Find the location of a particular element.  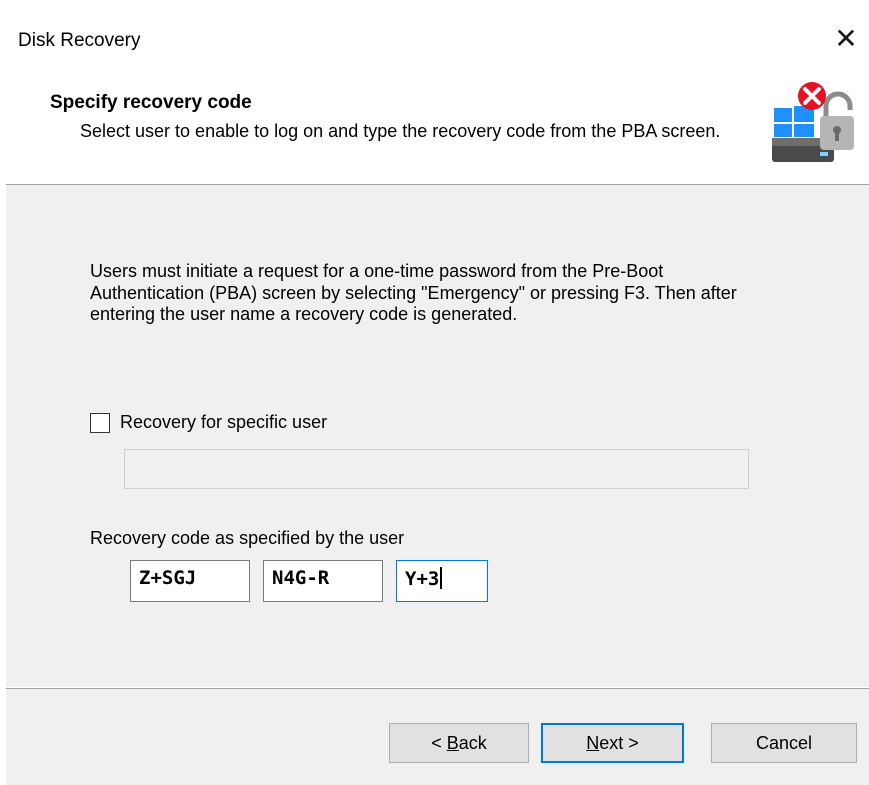

disk-lock-icon is located at coordinates (813, 122).